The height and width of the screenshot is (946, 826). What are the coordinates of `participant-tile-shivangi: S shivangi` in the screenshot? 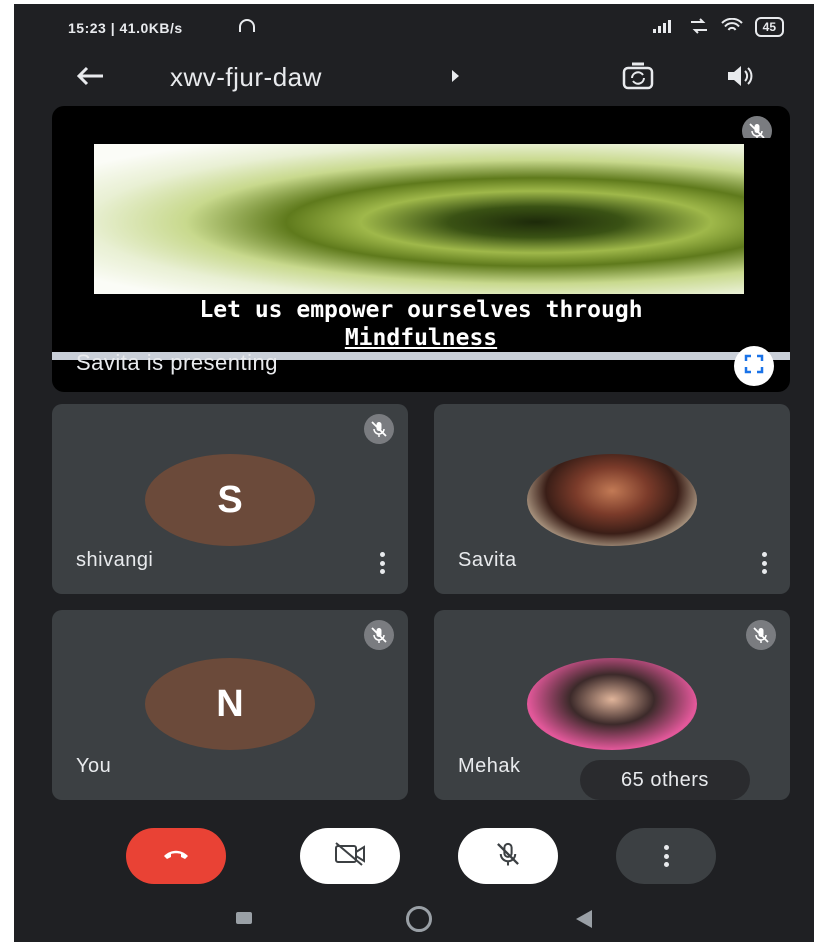 It's located at (230, 499).